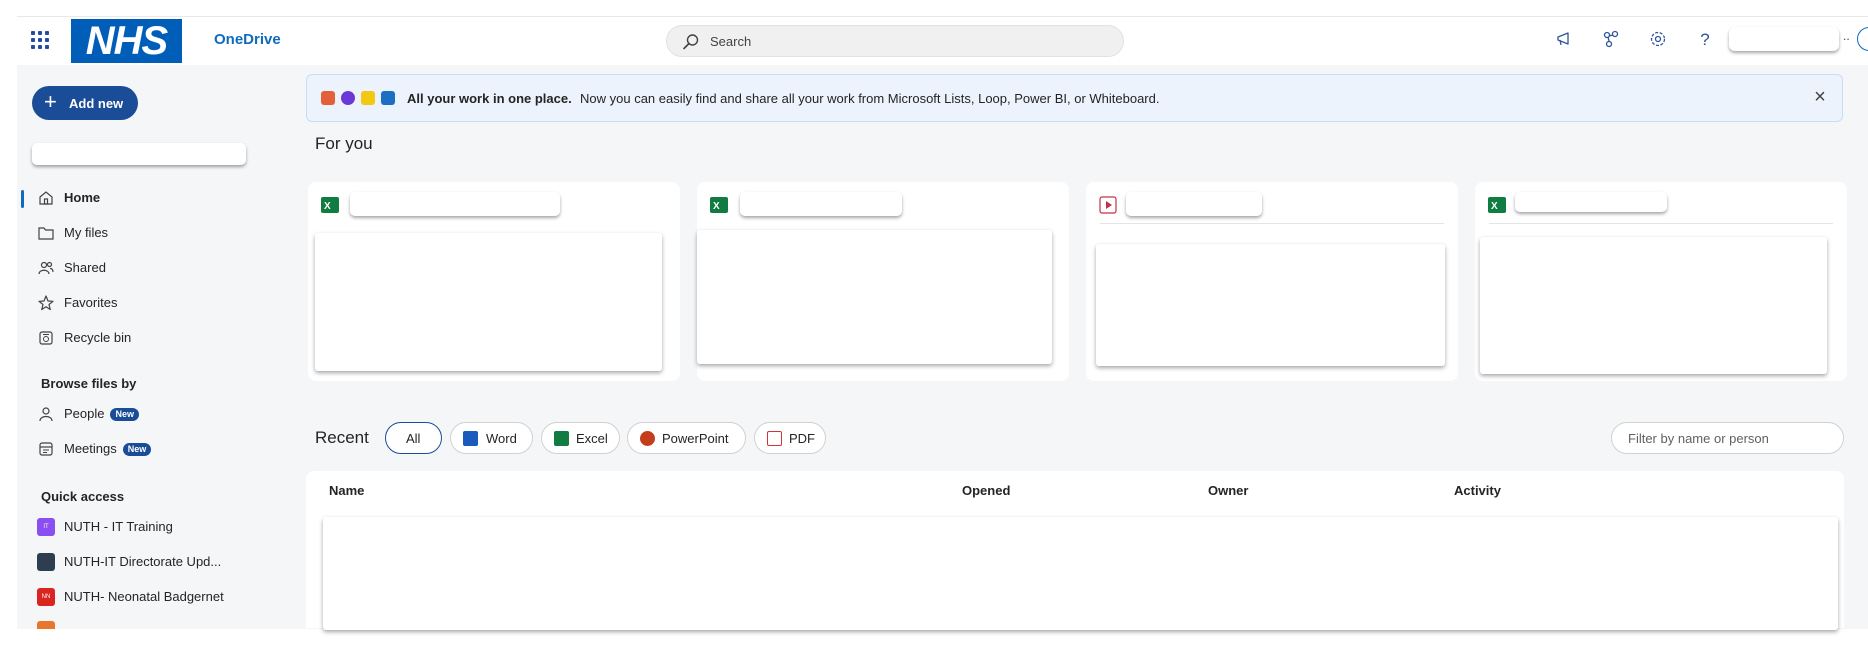  Describe the element at coordinates (1080, 573) in the screenshot. I see `table-row` at that location.